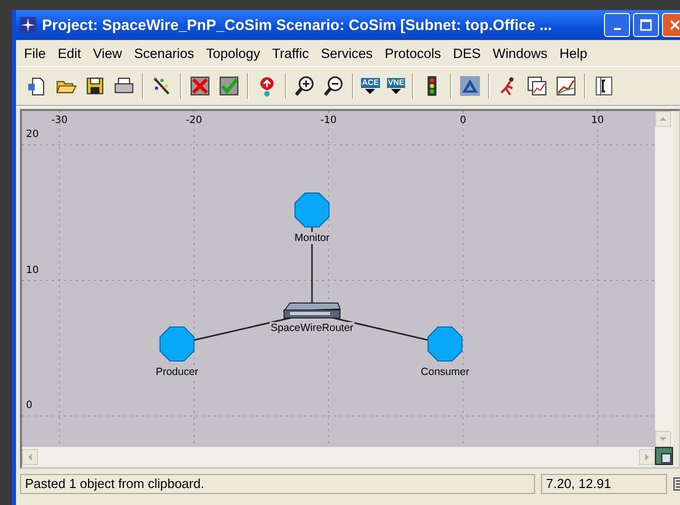 This screenshot has width=680, height=505. Describe the element at coordinates (35, 53) in the screenshot. I see `menu-item: File` at that location.